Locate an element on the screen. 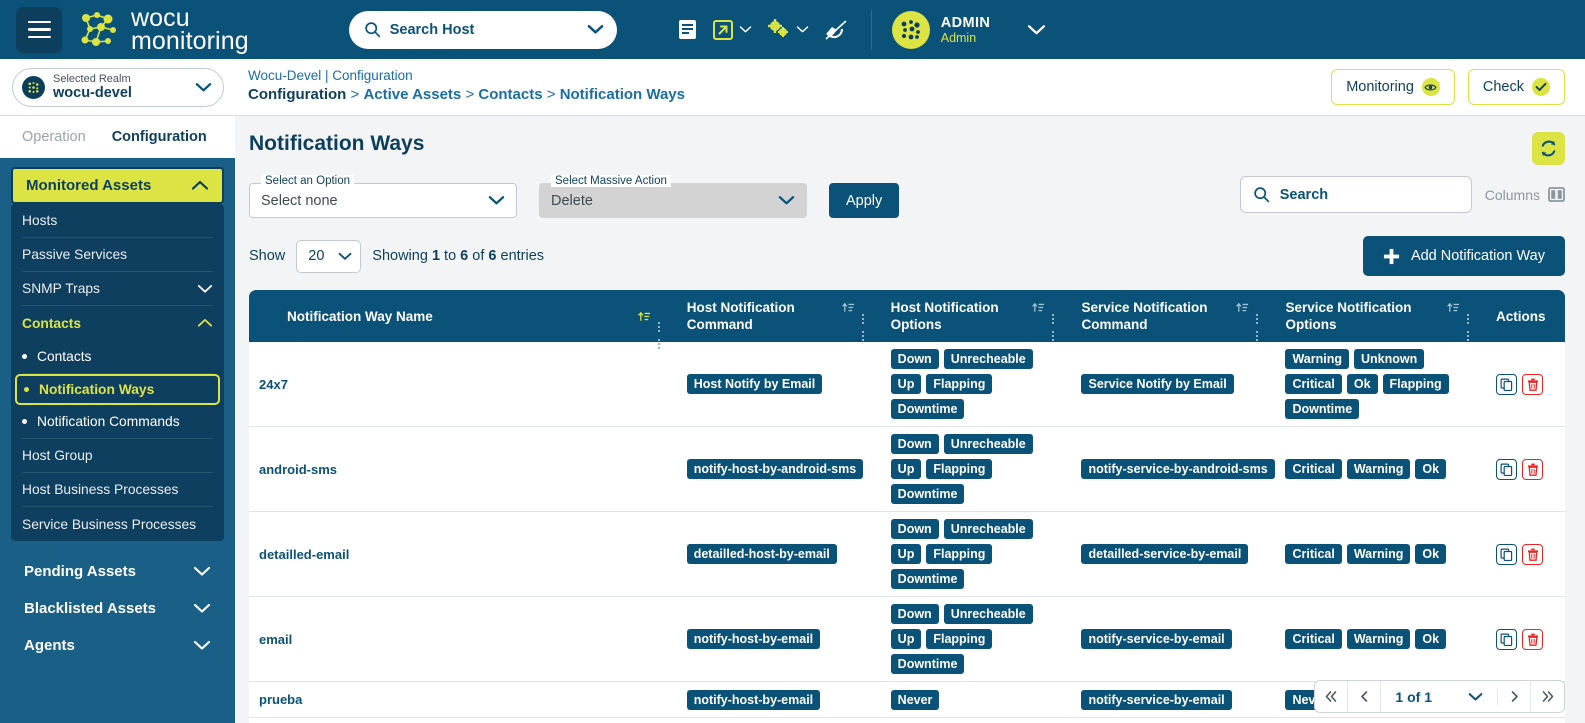 This screenshot has height=723, width=1585. sidebar-item-passive-services: Passive Services is located at coordinates (117, 255).